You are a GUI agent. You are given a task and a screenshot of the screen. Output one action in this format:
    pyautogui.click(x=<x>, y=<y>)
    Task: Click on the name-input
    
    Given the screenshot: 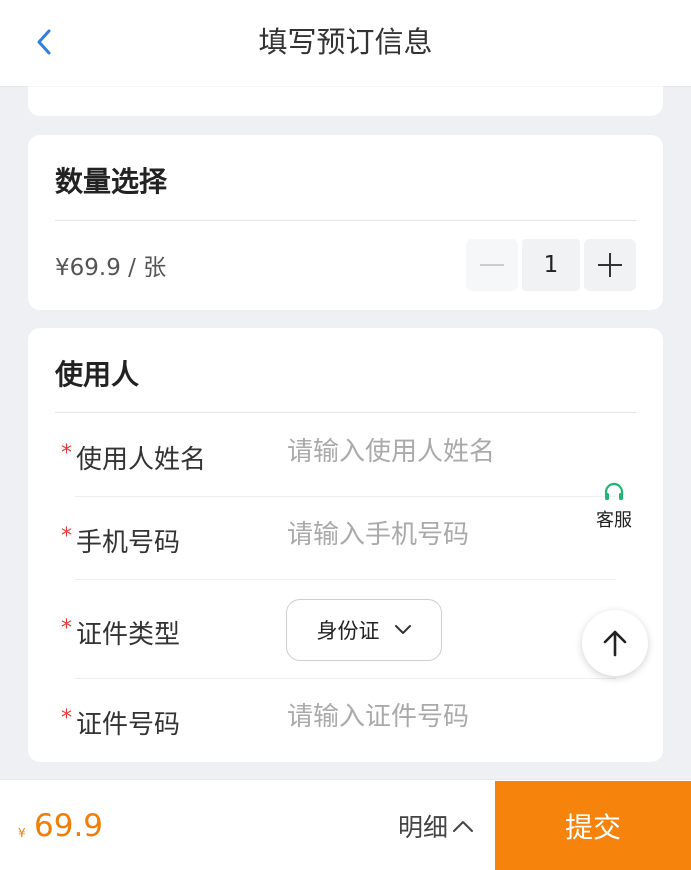 What is the action you would take?
    pyautogui.click(x=452, y=452)
    